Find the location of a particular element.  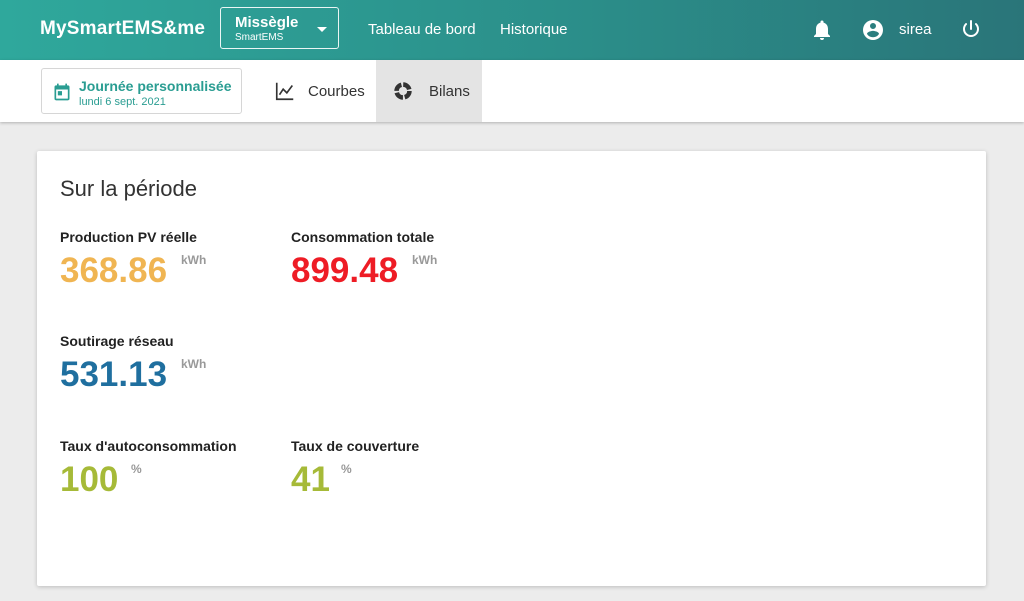

metric-taux-autoconsommation: Taux d'autoconsommation 100 % is located at coordinates (148, 471).